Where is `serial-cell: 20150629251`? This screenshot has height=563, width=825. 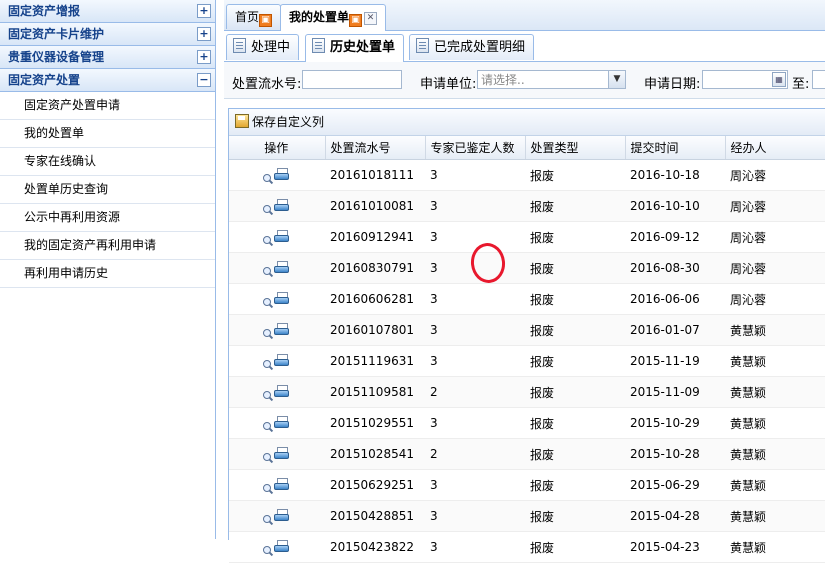
serial-cell: 20150629251 is located at coordinates (375, 485).